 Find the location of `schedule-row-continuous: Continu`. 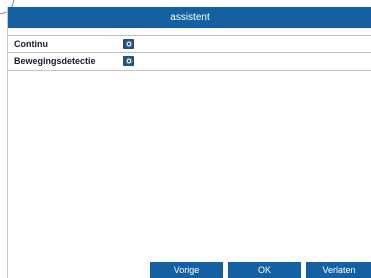

schedule-row-continuous: Continu is located at coordinates (189, 44).